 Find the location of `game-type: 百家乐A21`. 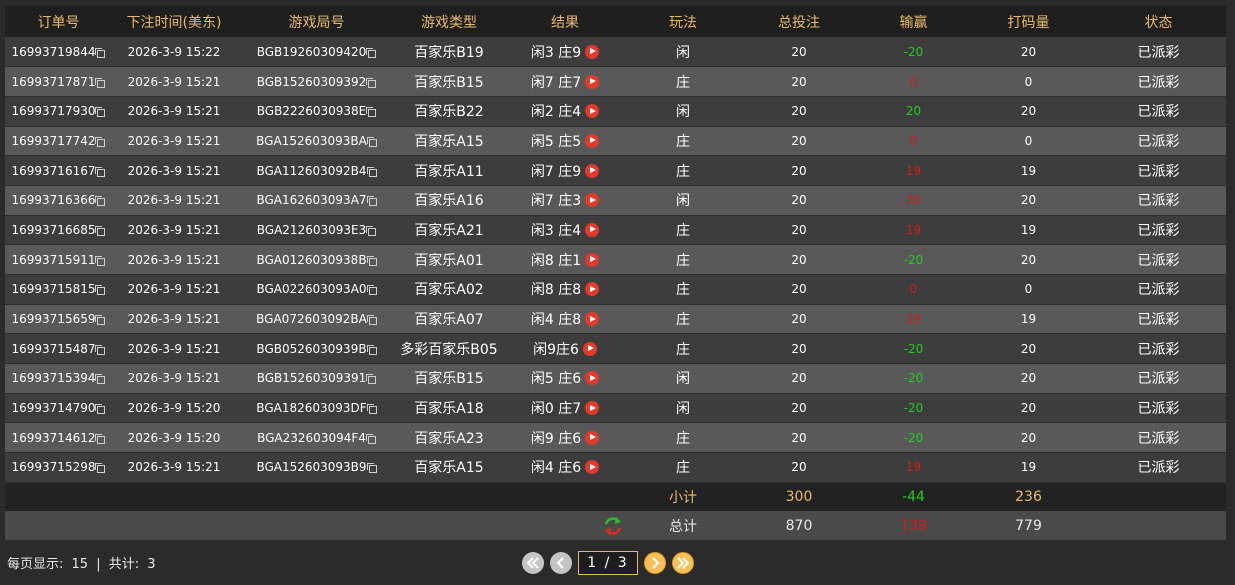

game-type: 百家乐A21 is located at coordinates (449, 230).